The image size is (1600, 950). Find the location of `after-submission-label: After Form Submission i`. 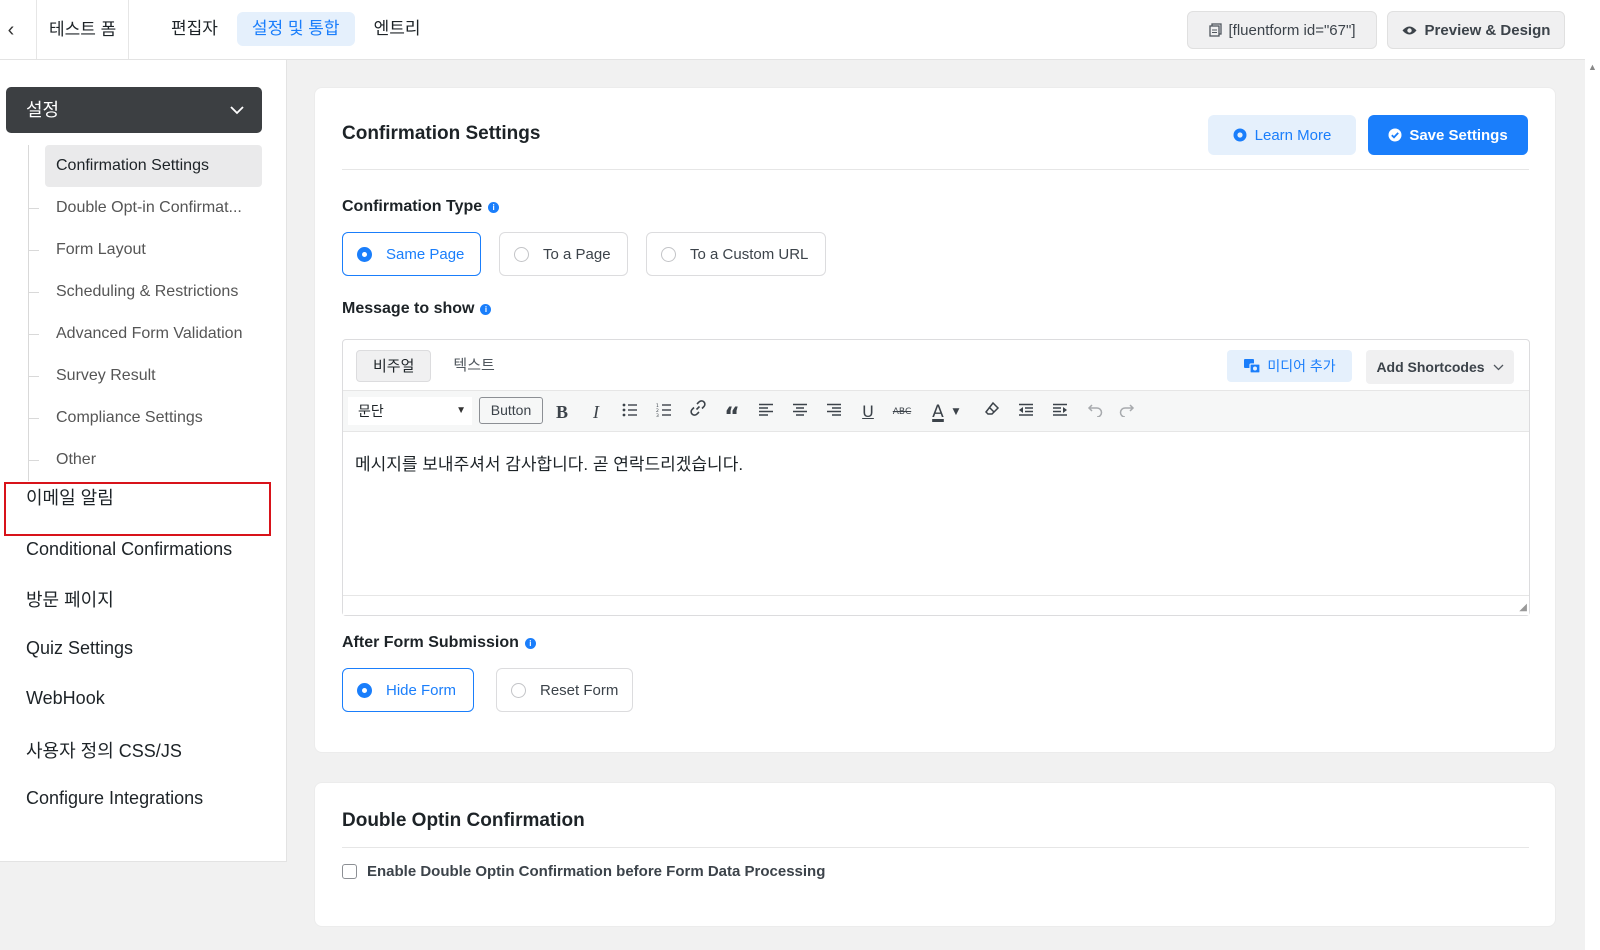

after-submission-label: After Form Submission i is located at coordinates (439, 643).